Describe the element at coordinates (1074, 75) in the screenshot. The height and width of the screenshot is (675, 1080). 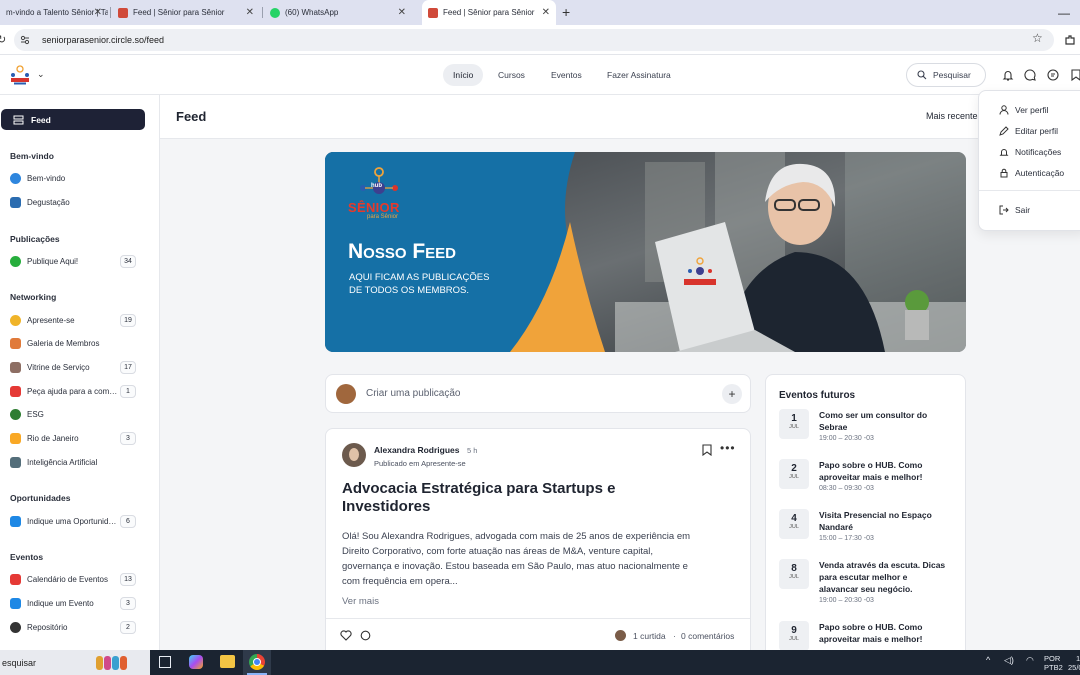
I see `bookmarks-icon` at that location.